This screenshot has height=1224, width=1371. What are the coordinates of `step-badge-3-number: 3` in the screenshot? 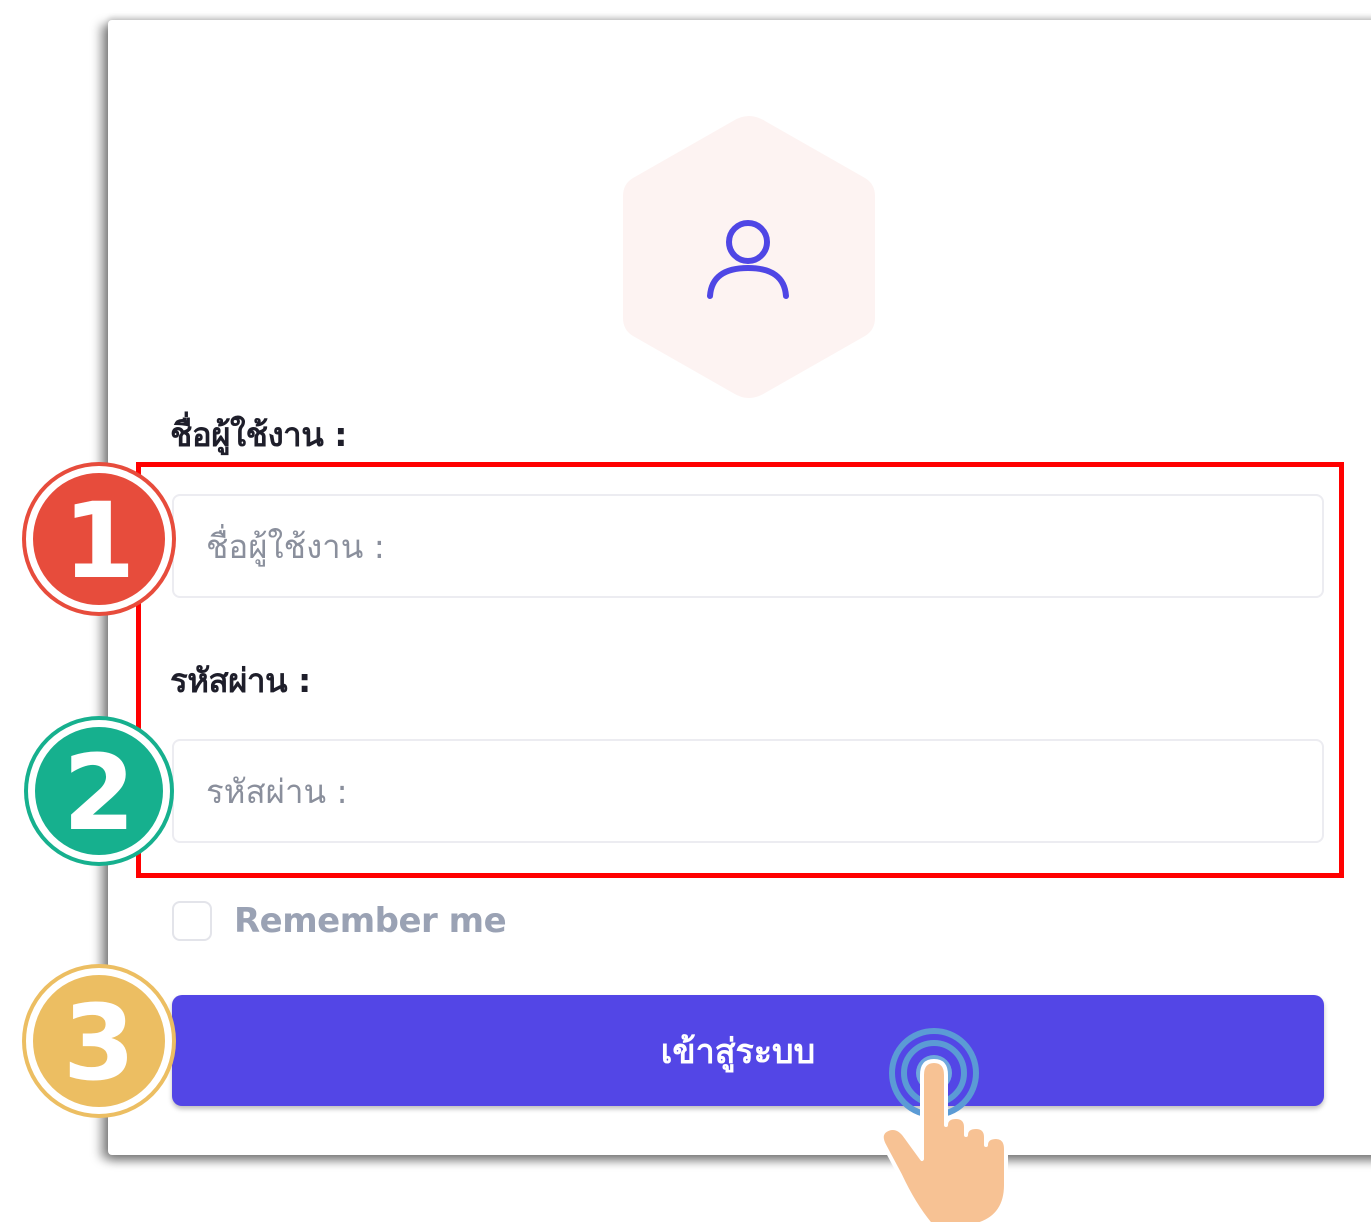 It's located at (99, 1043).